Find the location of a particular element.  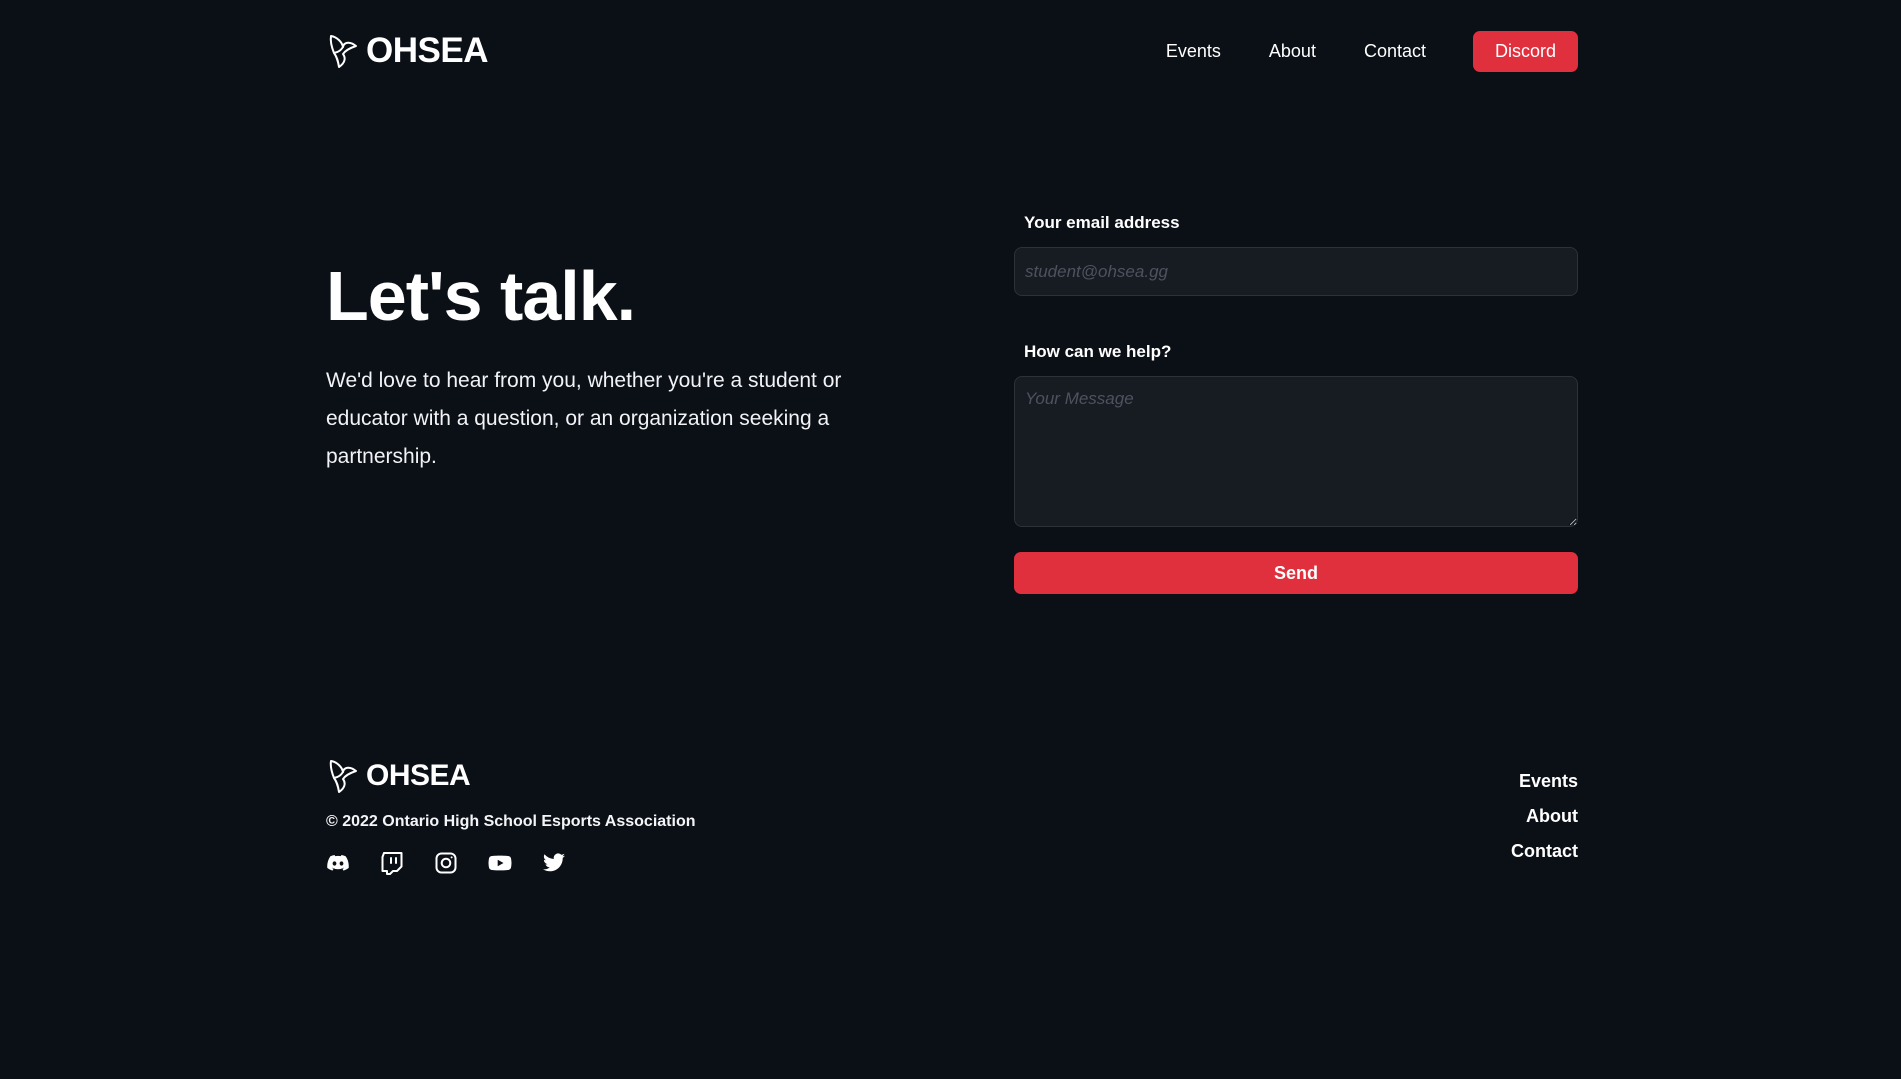

footer-brand: OHSEA is located at coordinates (398, 776).